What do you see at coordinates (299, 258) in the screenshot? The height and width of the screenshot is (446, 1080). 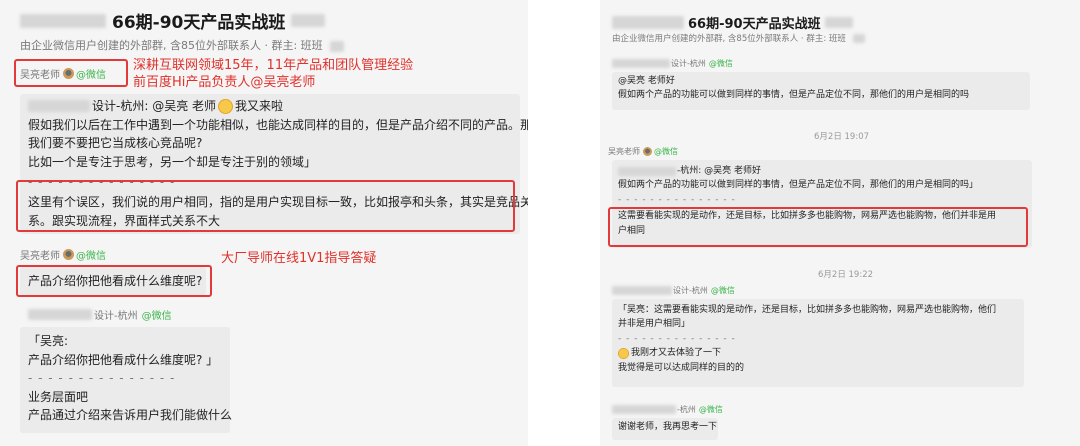 I see `annotation-mentor: 大厂导师在线1V1指导答疑` at bounding box center [299, 258].